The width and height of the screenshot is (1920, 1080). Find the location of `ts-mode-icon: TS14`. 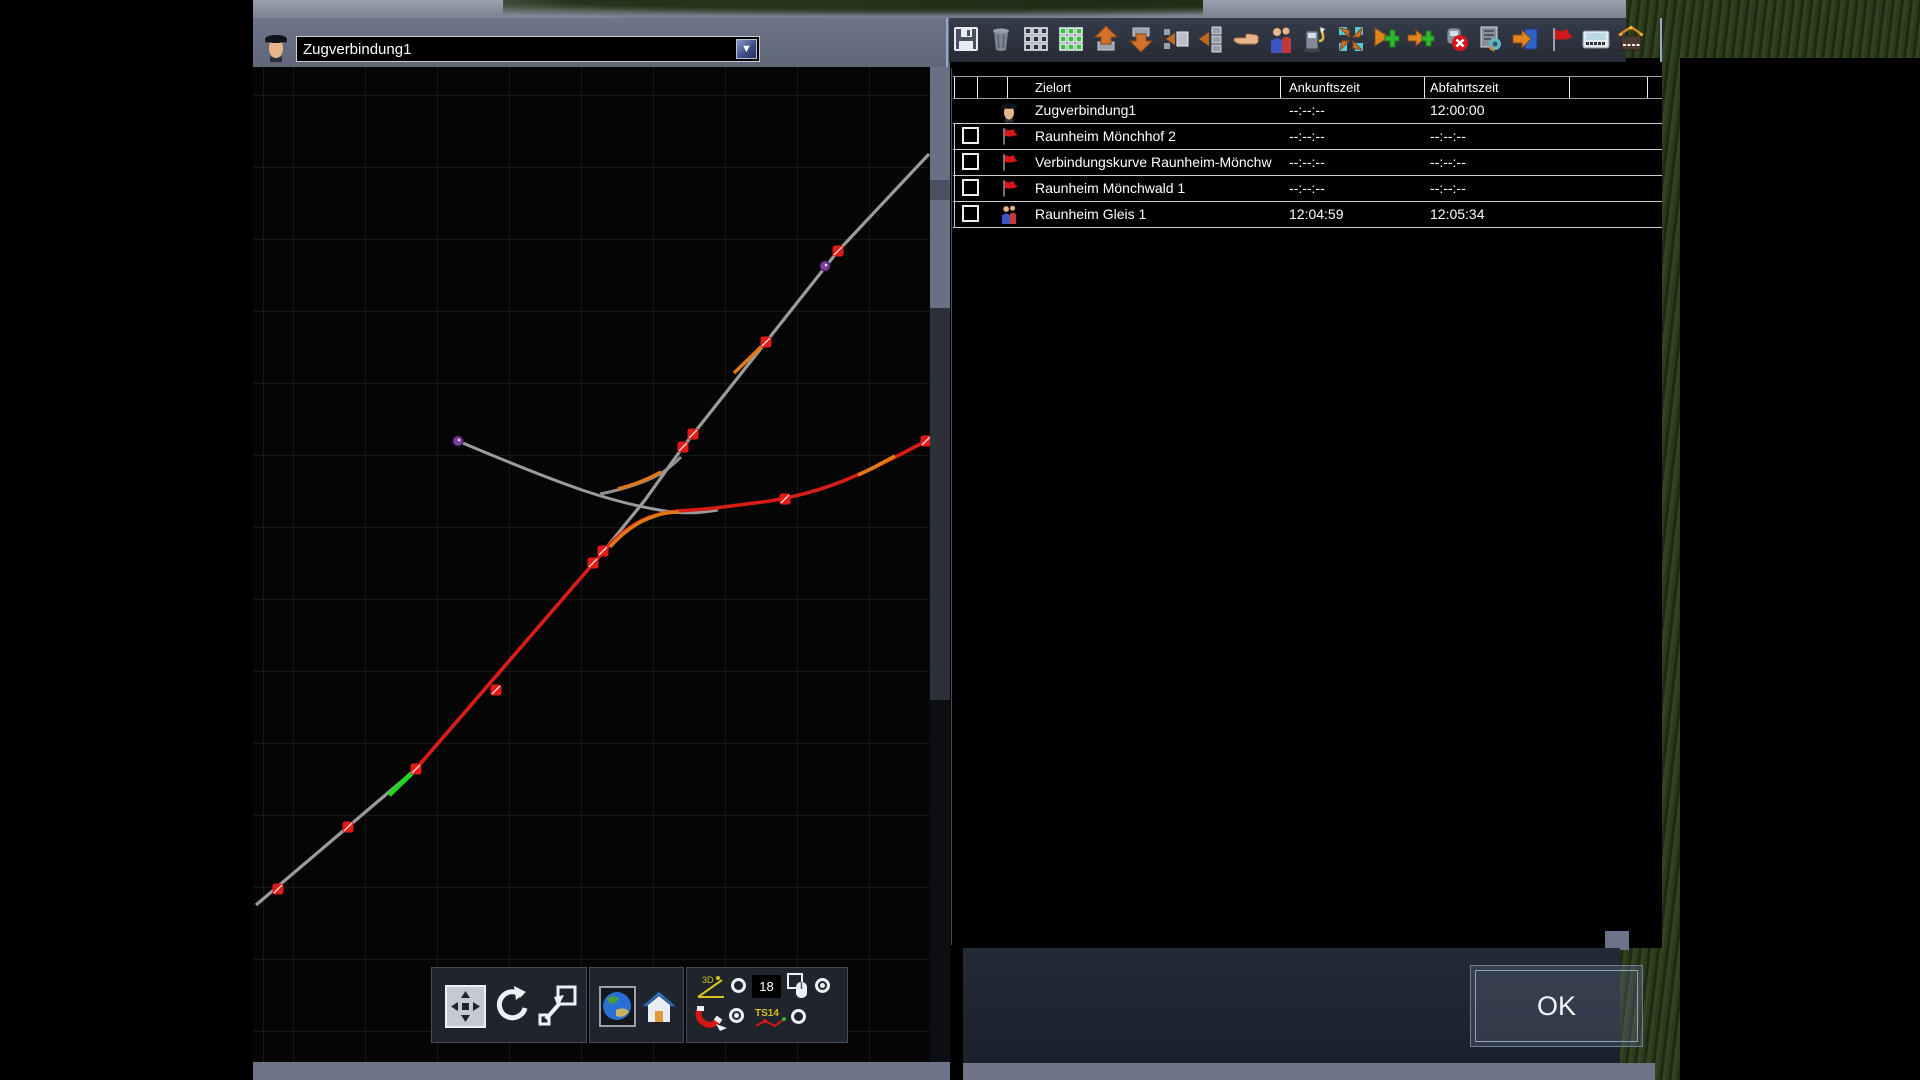

ts-mode-icon: TS14 is located at coordinates (770, 1020).